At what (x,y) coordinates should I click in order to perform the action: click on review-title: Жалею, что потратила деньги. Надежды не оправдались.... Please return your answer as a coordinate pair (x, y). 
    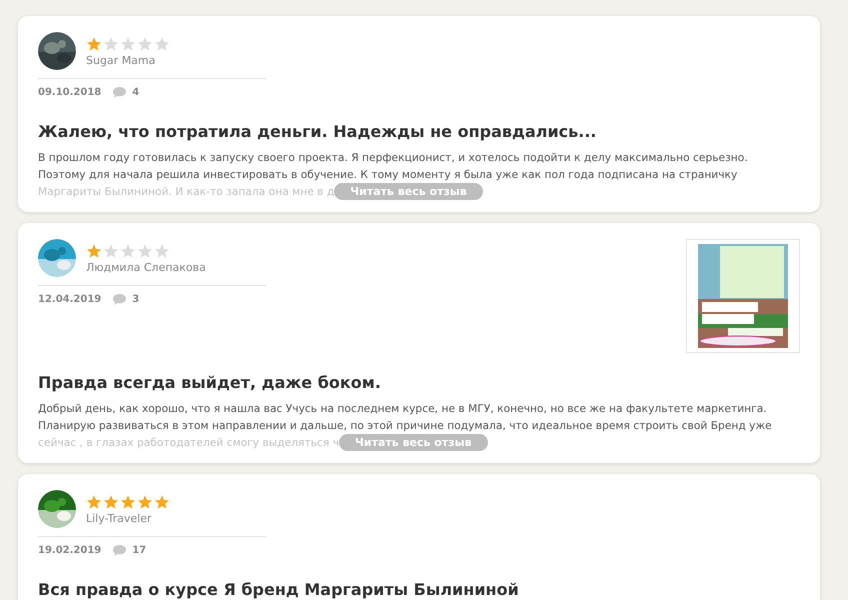
    Looking at the image, I should click on (318, 131).